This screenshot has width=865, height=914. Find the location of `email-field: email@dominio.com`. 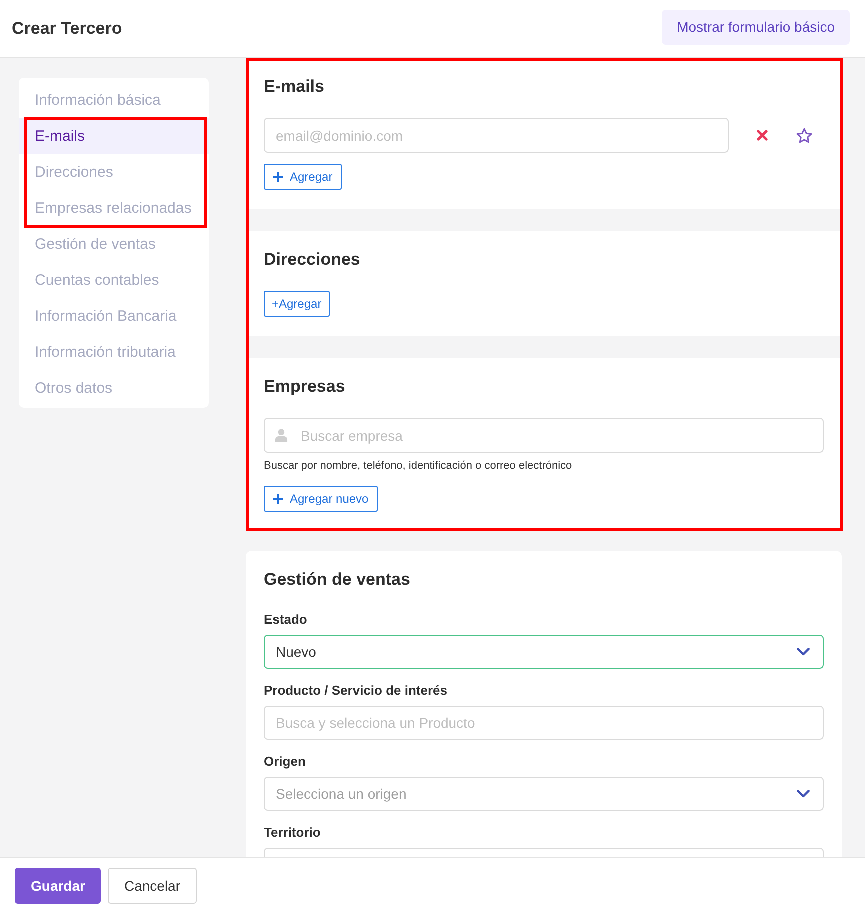

email-field: email@dominio.com is located at coordinates (496, 135).